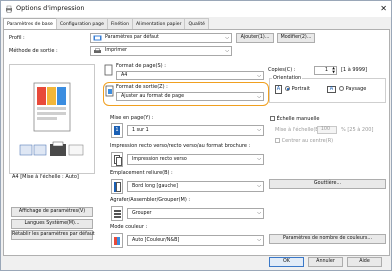 The height and width of the screenshot is (271, 392). I want to click on pages-per-sheet-select: 1 sur 1 ⌵, so click(195, 130).